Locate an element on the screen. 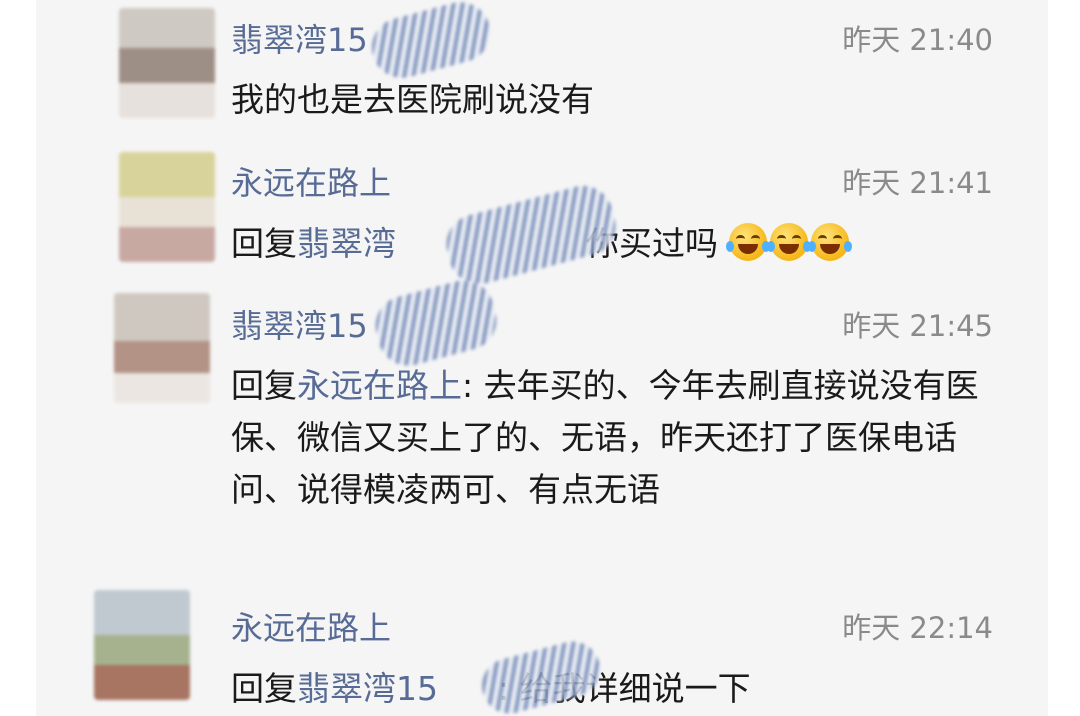  reply-to-user-link: 翡翠湾15 is located at coordinates (367, 688).